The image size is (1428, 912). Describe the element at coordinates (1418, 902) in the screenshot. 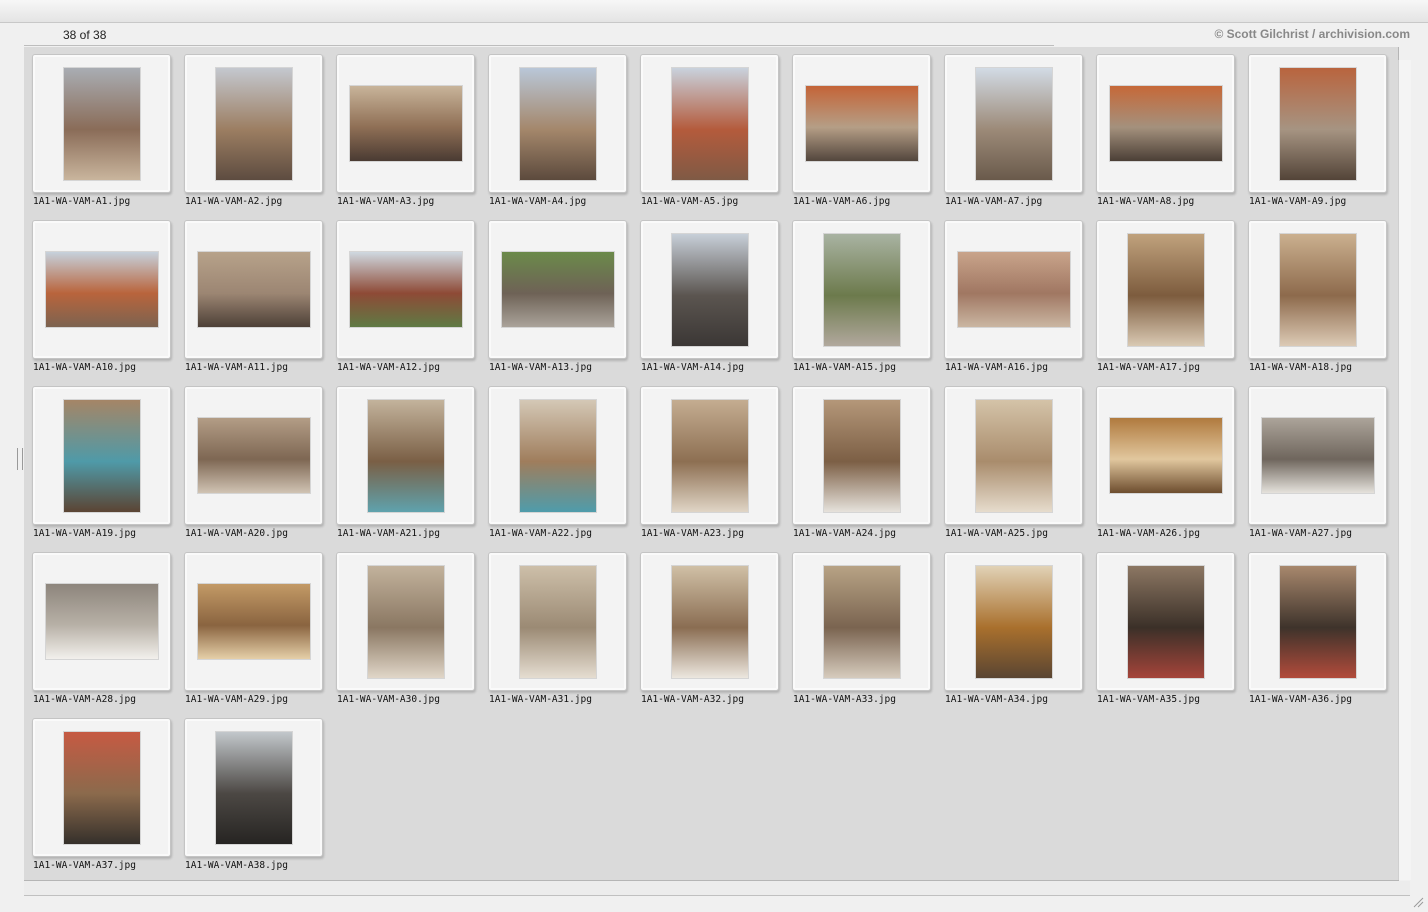

I see `resize-grip-icon` at that location.